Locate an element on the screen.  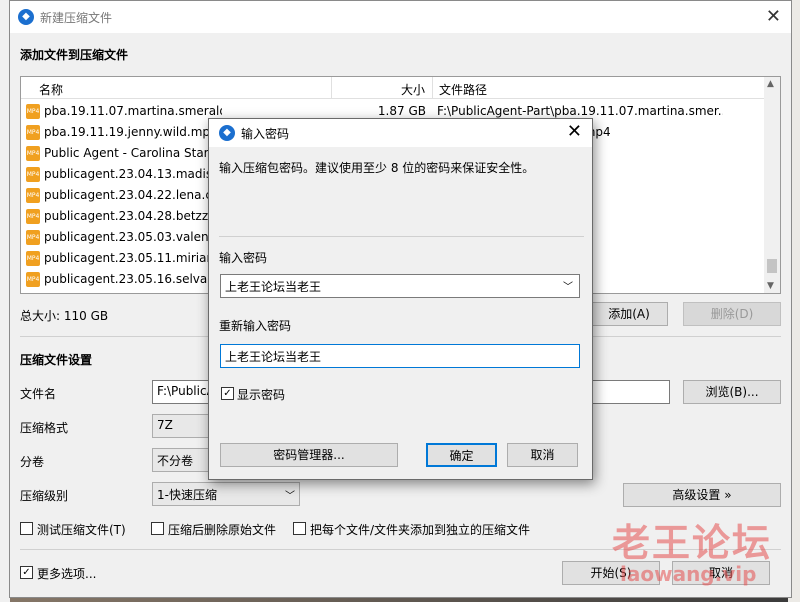
file-name: pba.19.11.07.martina.smeraldi.mp4 is located at coordinates (133, 111).